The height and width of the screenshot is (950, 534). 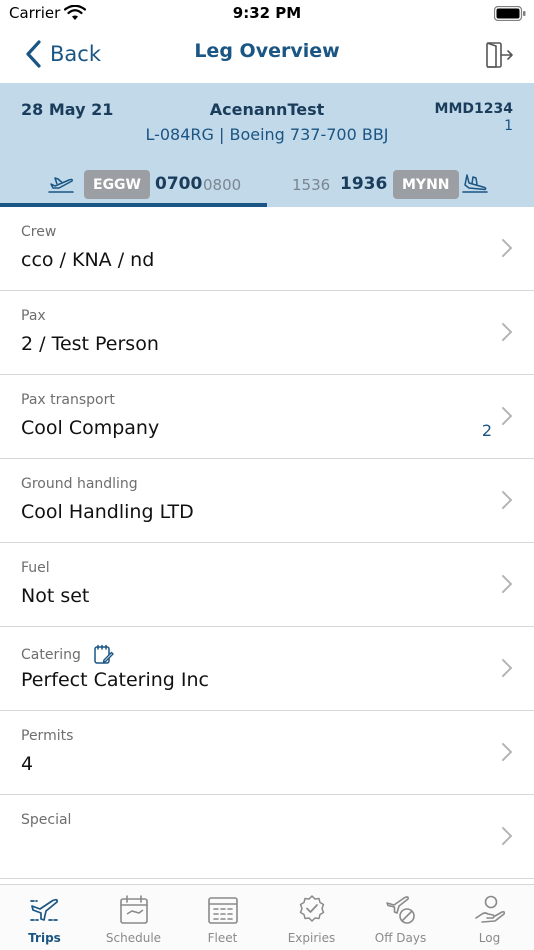 What do you see at coordinates (400, 938) in the screenshot?
I see `tab-label: Off Days` at bounding box center [400, 938].